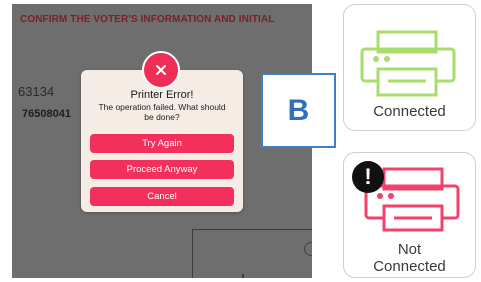 This screenshot has width=481, height=282. I want to click on exclamation-icon: !, so click(368, 177).